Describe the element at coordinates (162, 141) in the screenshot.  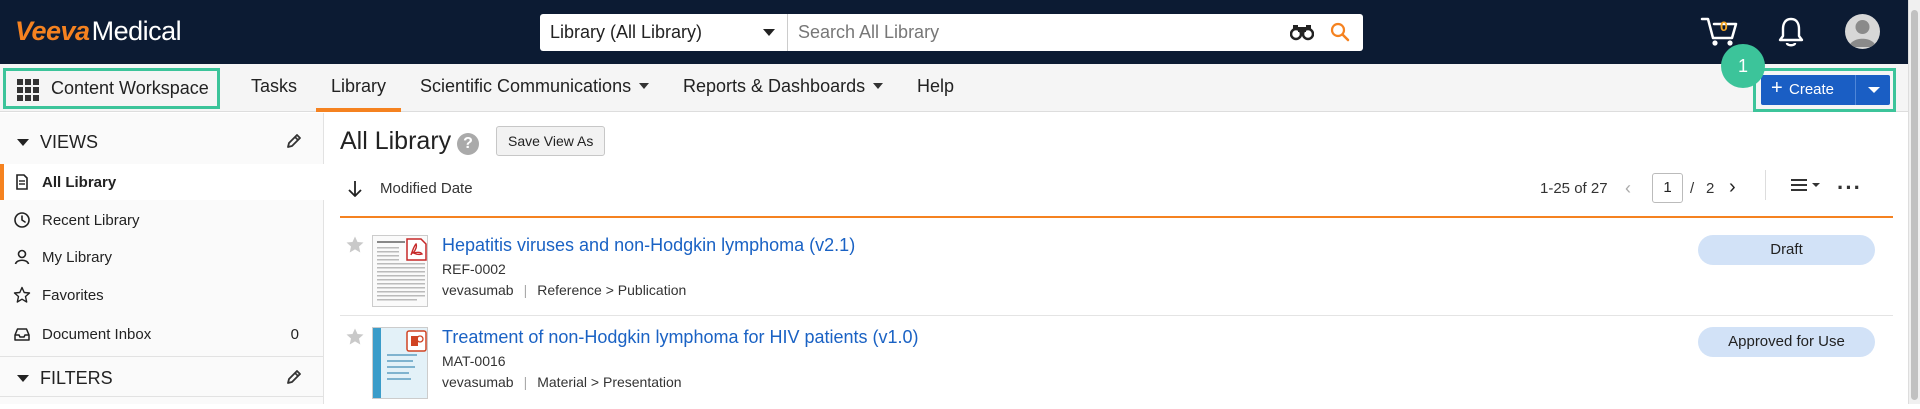
I see `views-header: VIEWS` at that location.